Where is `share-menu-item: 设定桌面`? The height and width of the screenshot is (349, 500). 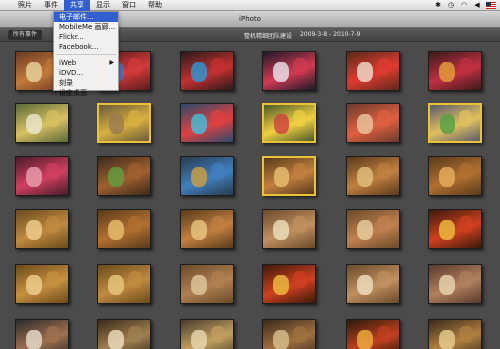
share-menu-item: 设定桌面 is located at coordinates (86, 93).